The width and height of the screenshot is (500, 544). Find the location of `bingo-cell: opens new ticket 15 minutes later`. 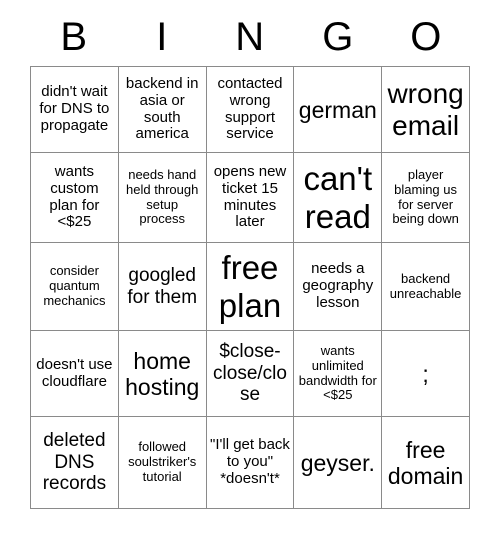

bingo-cell: opens new ticket 15 minutes later is located at coordinates (250, 198).